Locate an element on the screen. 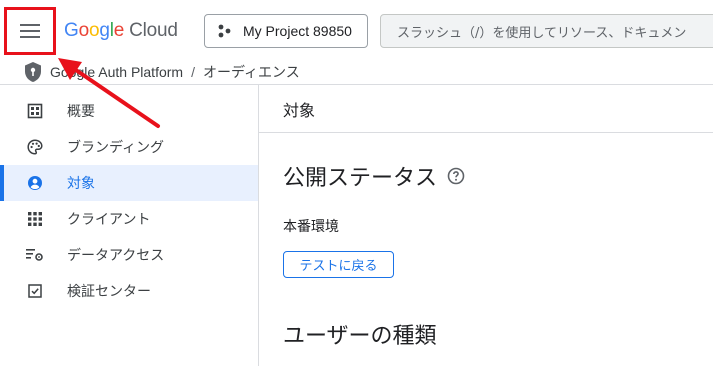  project-name: My Project 89850 is located at coordinates (297, 31).